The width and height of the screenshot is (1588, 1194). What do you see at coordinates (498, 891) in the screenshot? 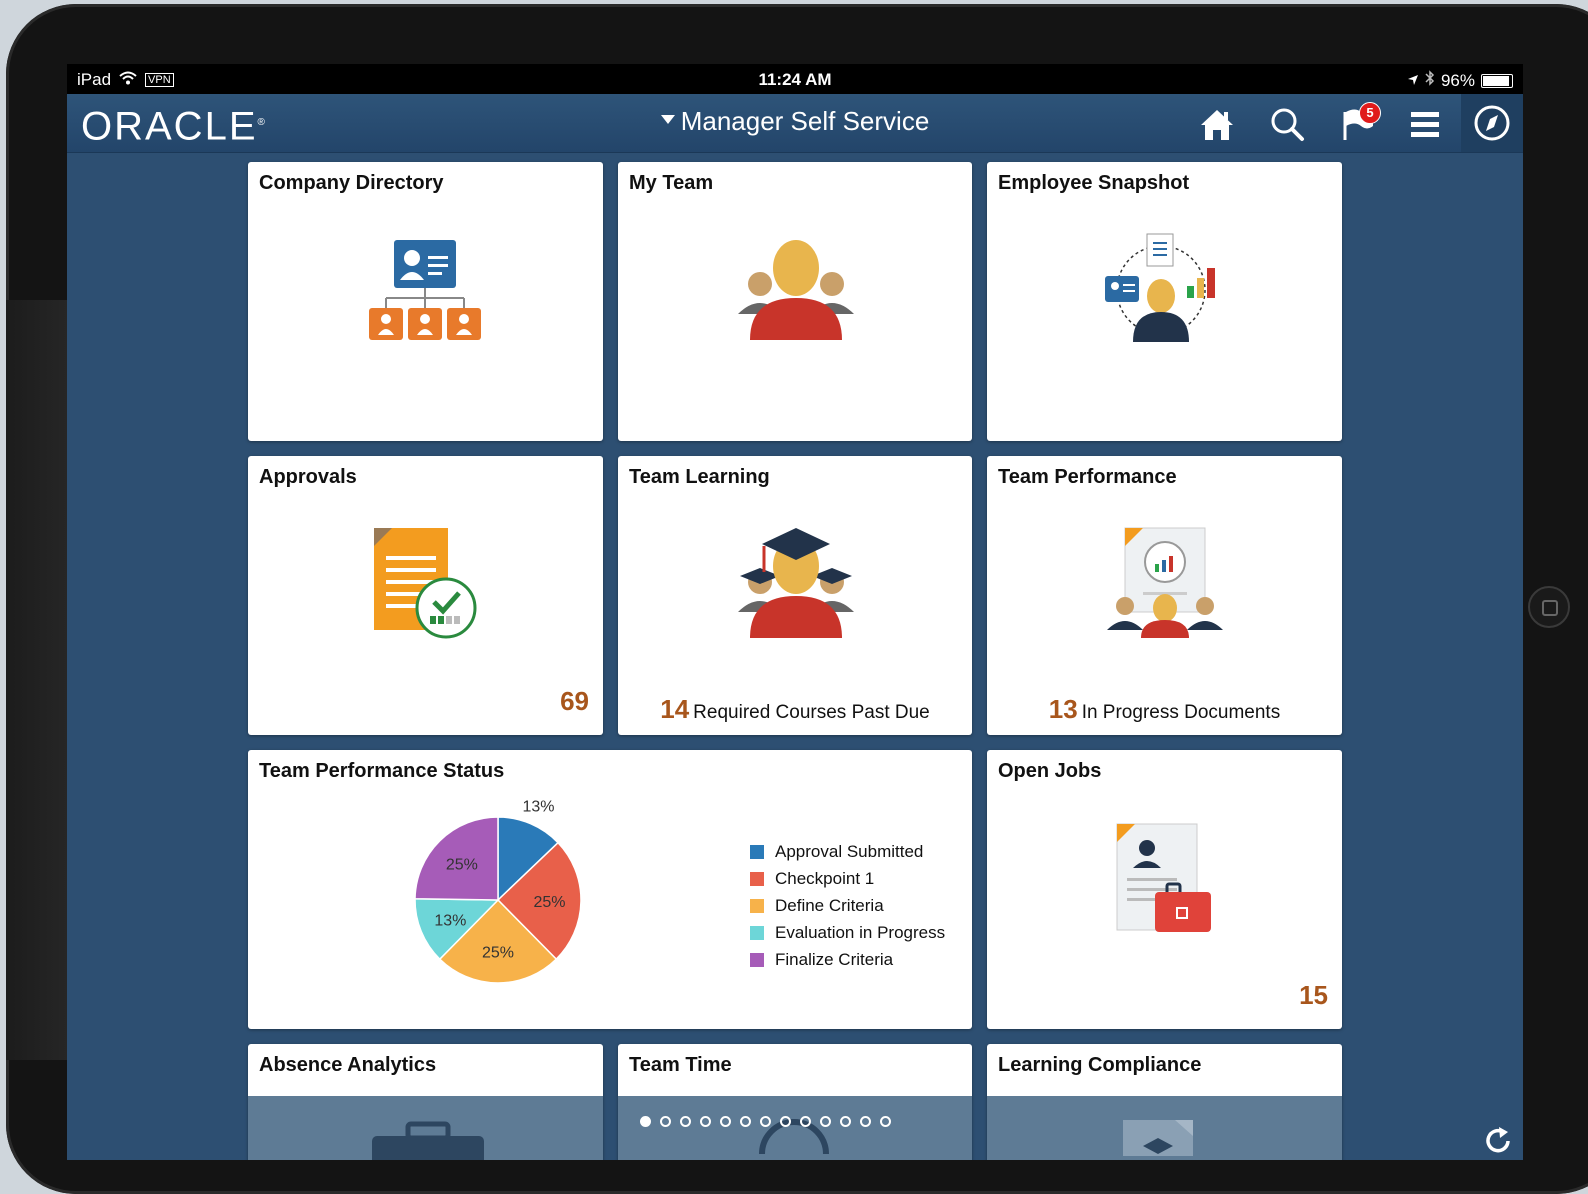
I see `pie-chart: 13% 25% 25% 13% 25%` at bounding box center [498, 891].